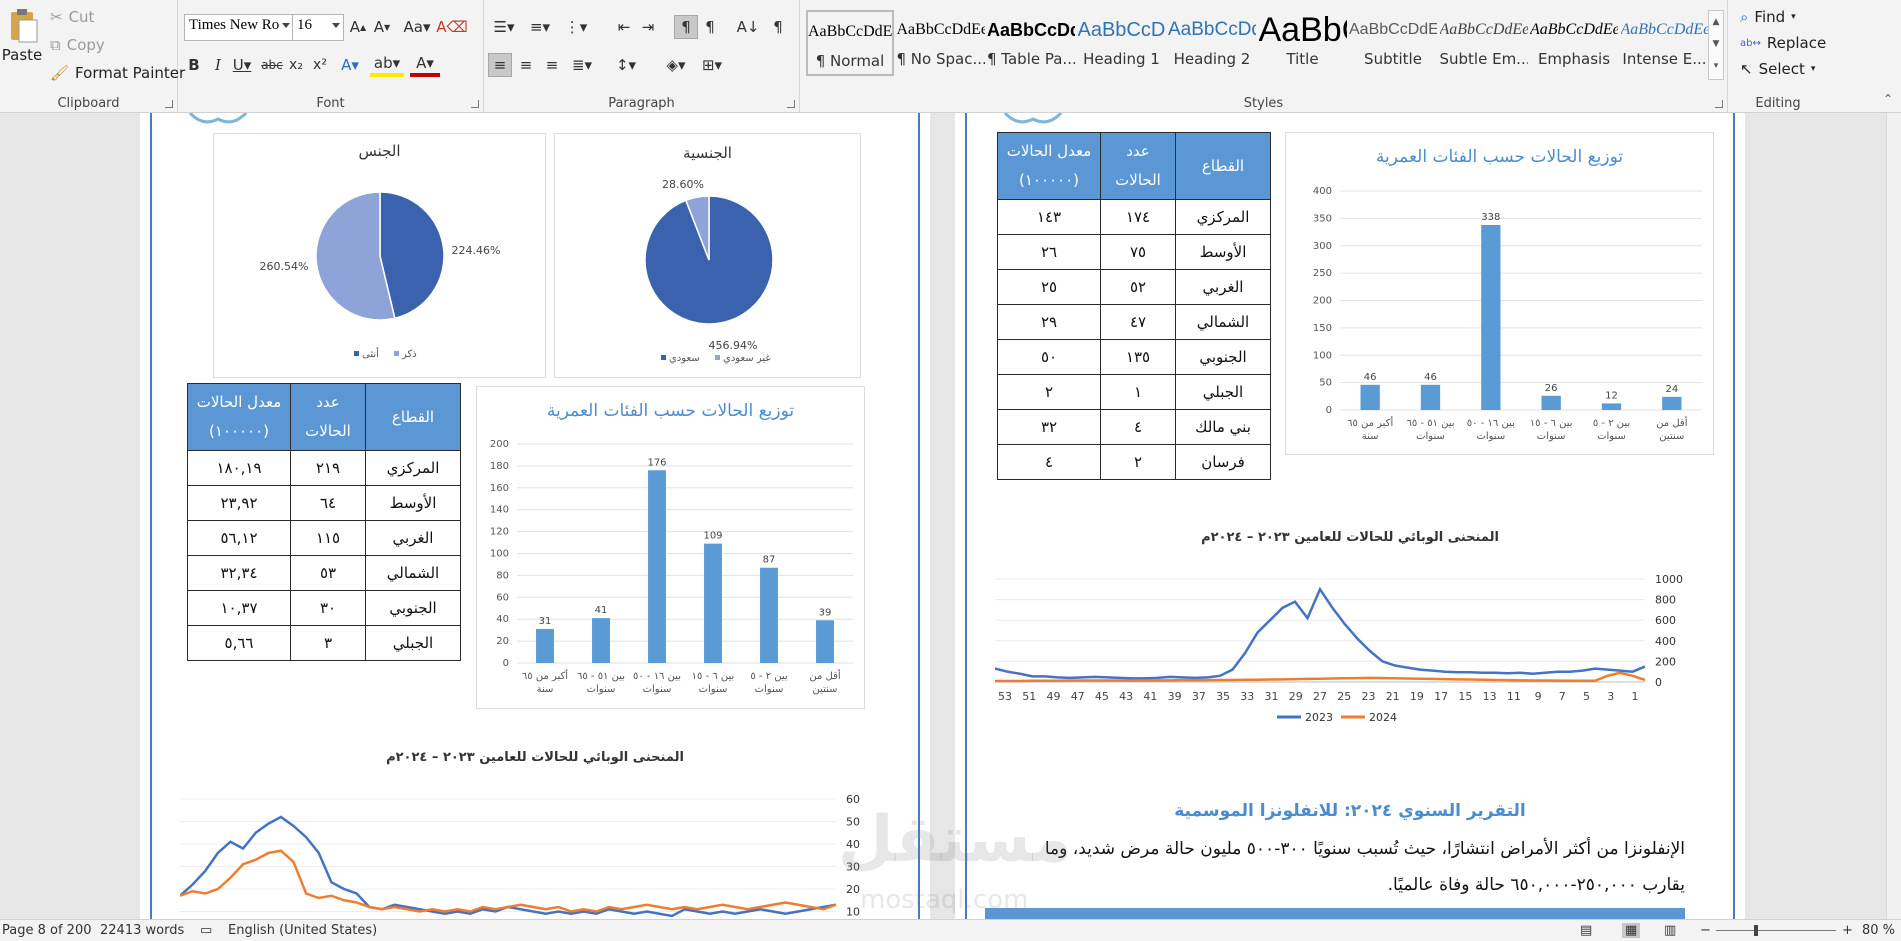 This screenshot has height=941, width=1901. I want to click on find-button: ⌕ Find ▾, so click(1768, 17).